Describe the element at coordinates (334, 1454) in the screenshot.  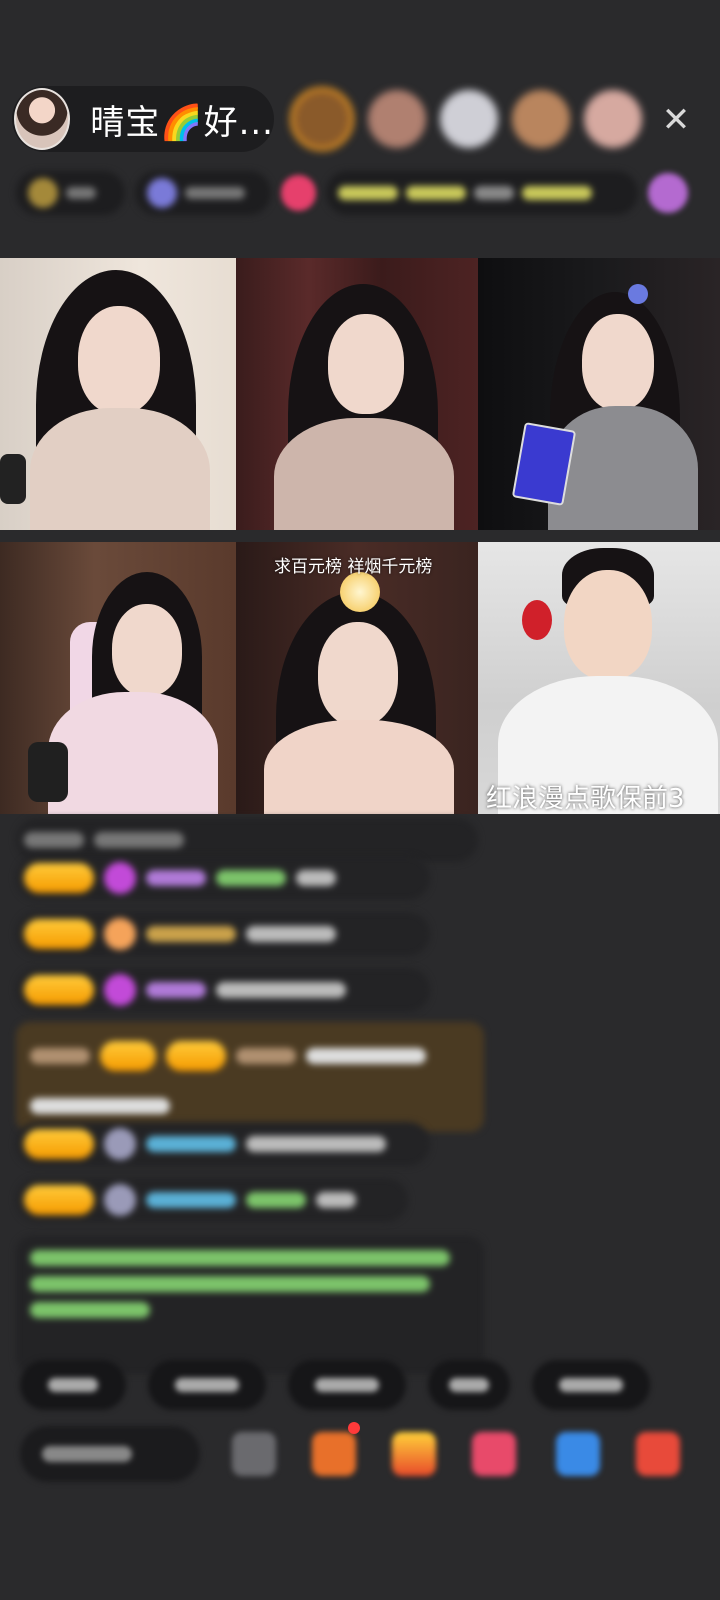
I see `gift-box-icon` at that location.